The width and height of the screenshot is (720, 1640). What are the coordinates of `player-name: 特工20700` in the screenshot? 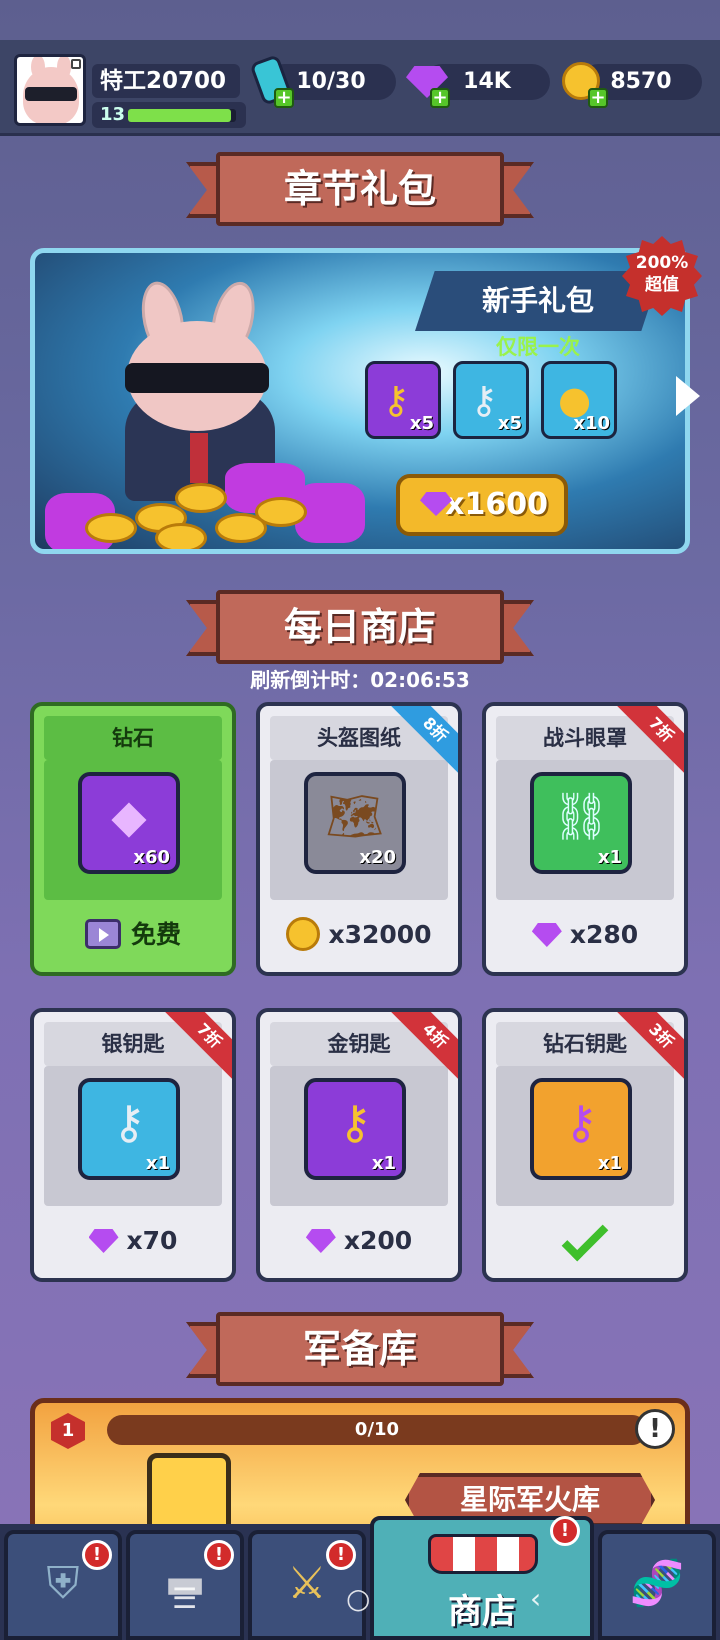 It's located at (166, 81).